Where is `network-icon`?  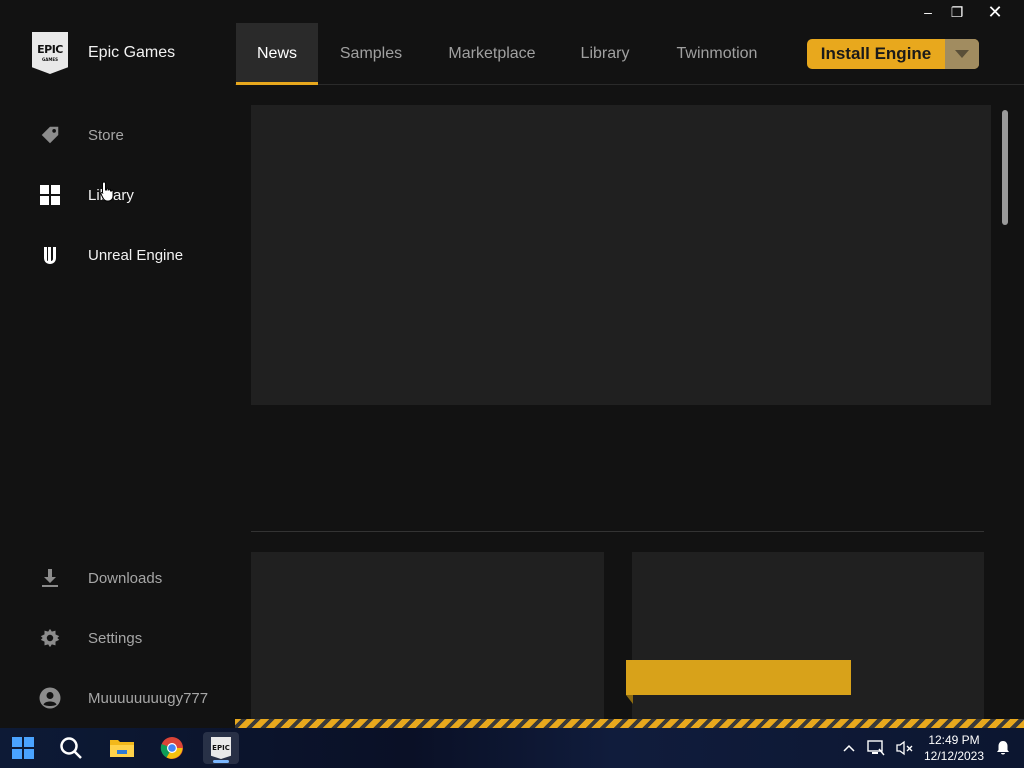 network-icon is located at coordinates (876, 748).